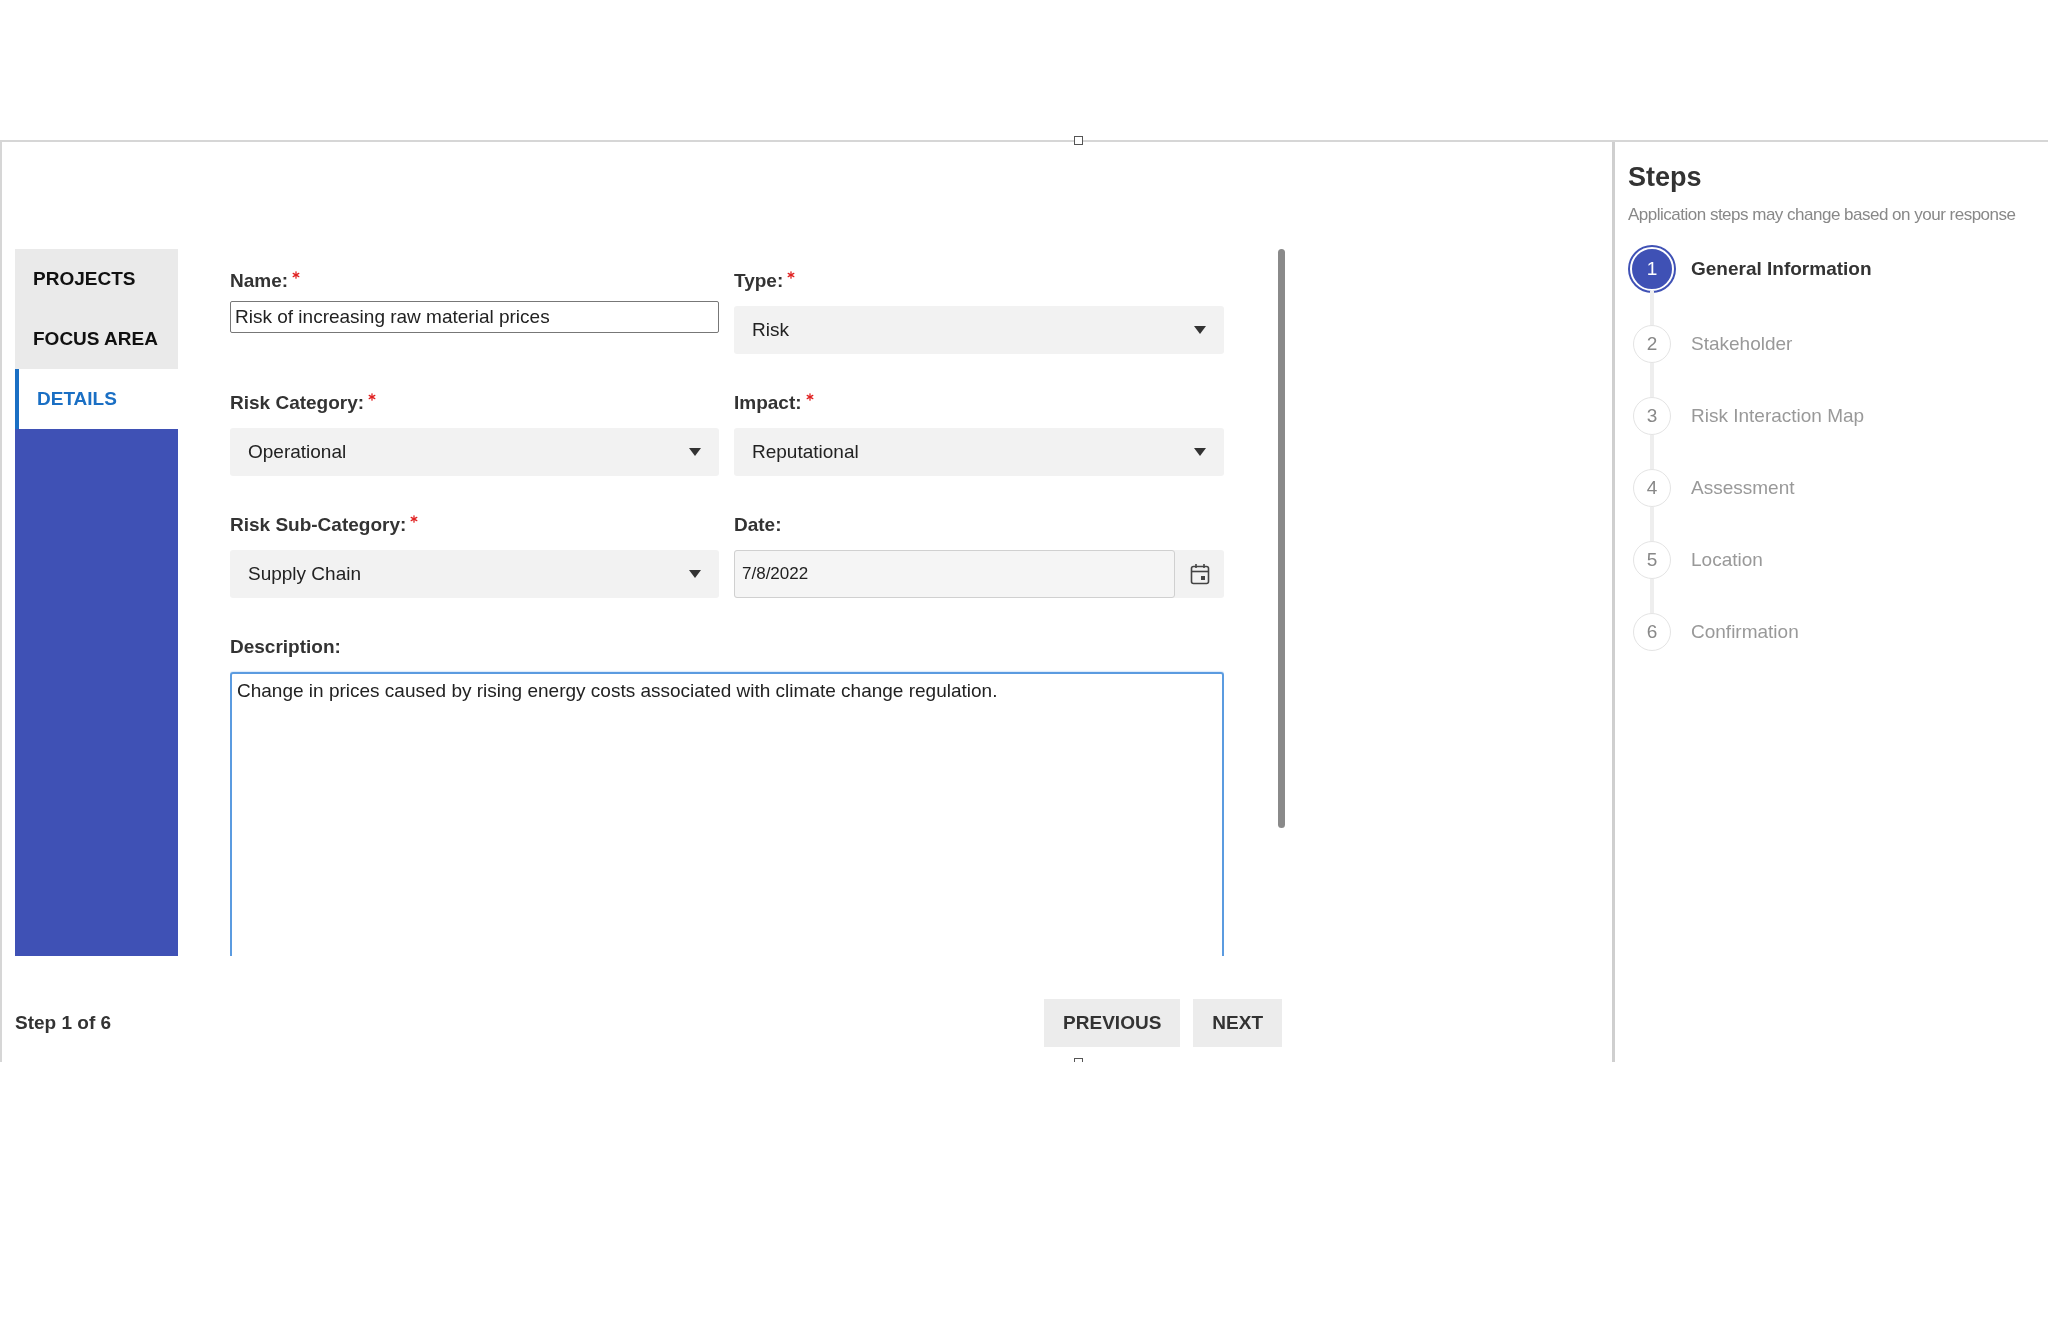  I want to click on field-label: Name:, so click(259, 281).